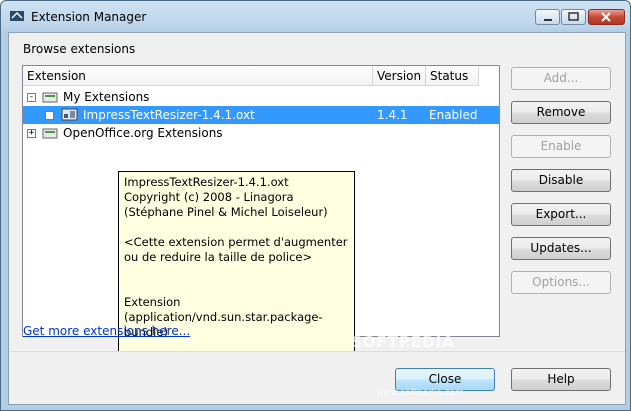  I want to click on app-icon, so click(17, 16).